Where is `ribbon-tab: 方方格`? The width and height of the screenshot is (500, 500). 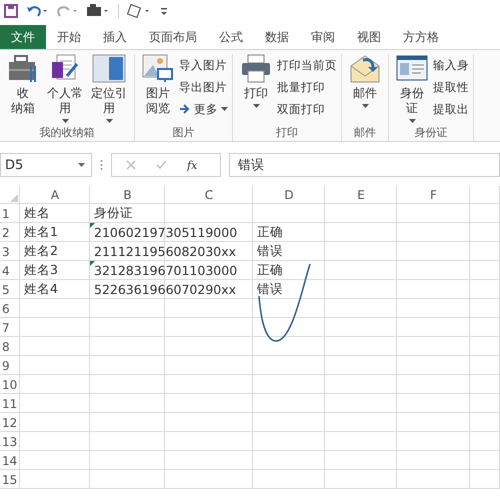 ribbon-tab: 方方格 is located at coordinates (421, 37).